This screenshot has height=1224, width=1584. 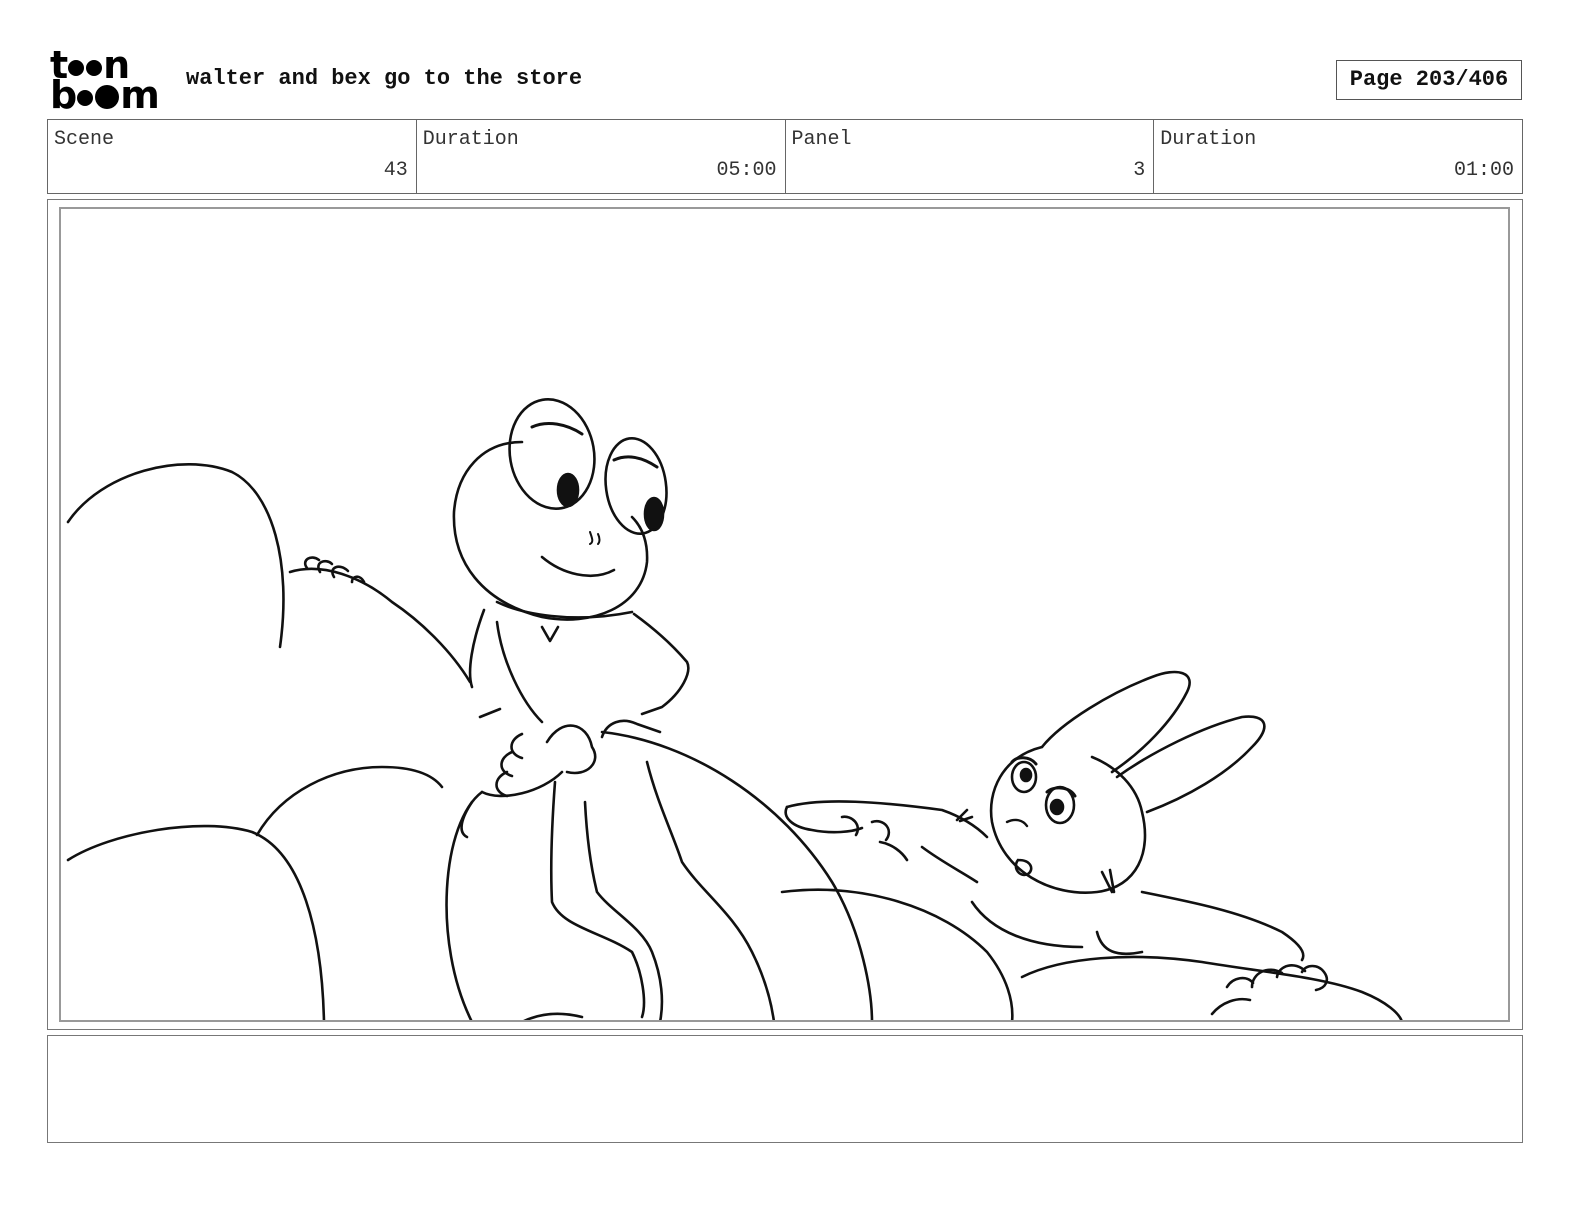 What do you see at coordinates (1338, 156) in the screenshot?
I see `panel-duration-cell: Duration 01:00` at bounding box center [1338, 156].